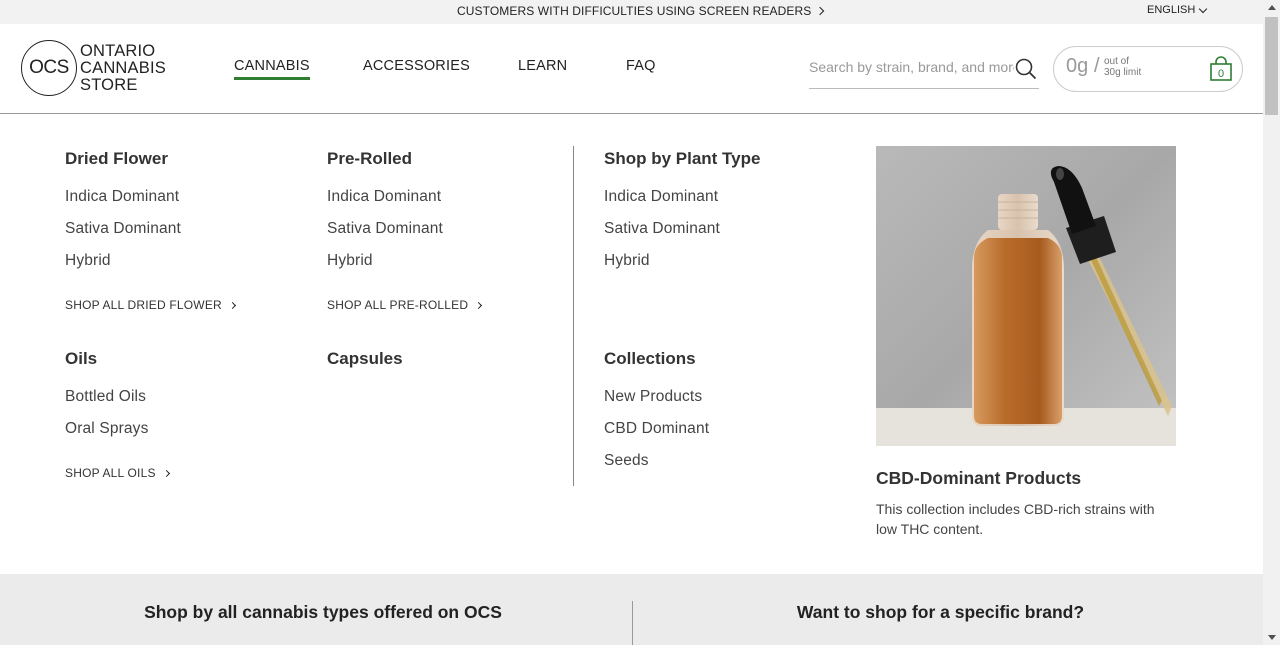 The width and height of the screenshot is (1280, 645). What do you see at coordinates (122, 197) in the screenshot?
I see `dried-flower-indica-link: Indica Dominant` at bounding box center [122, 197].